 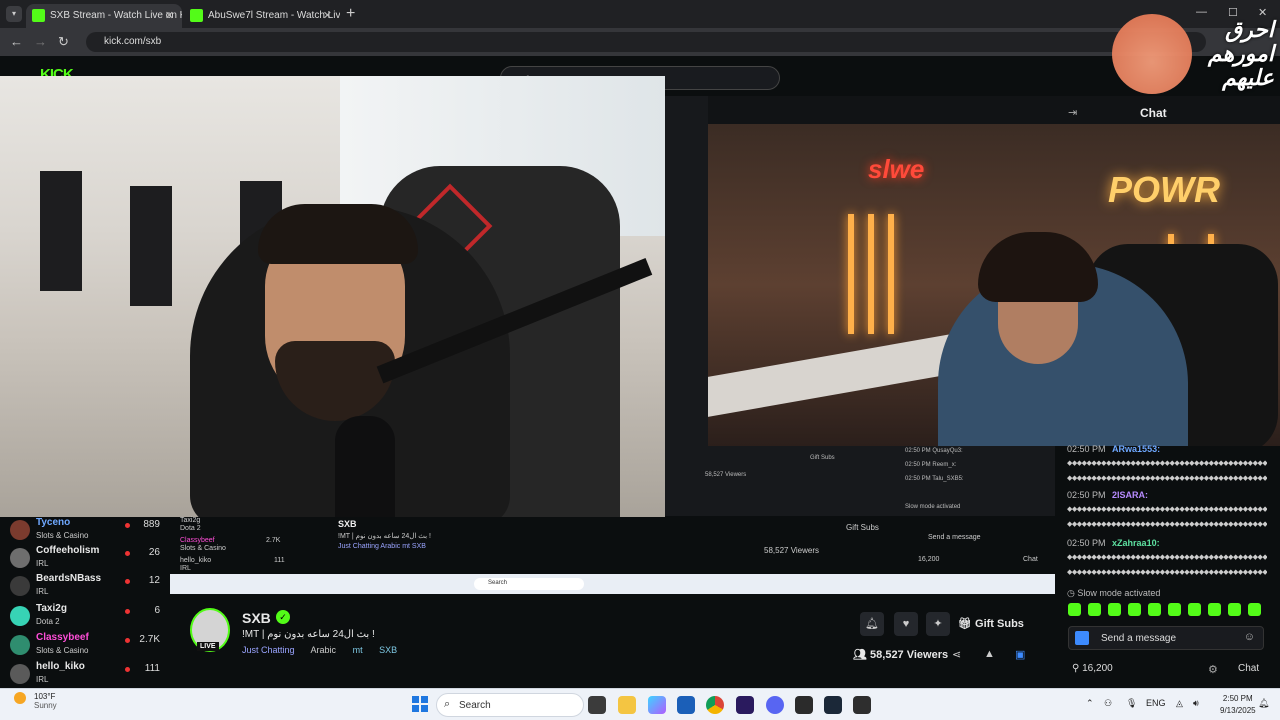 What do you see at coordinates (999, 624) in the screenshot?
I see `gift-subs-label: Gift Subs` at bounding box center [999, 624].